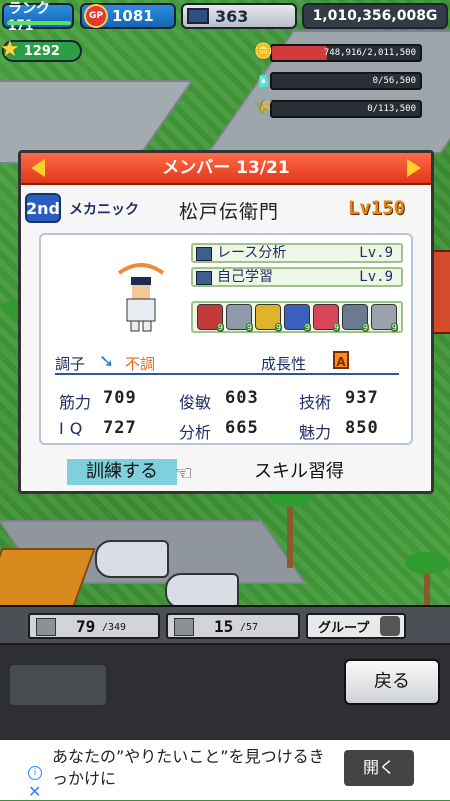  I want to click on dialog-title: メンバー 13/21, so click(226, 168).